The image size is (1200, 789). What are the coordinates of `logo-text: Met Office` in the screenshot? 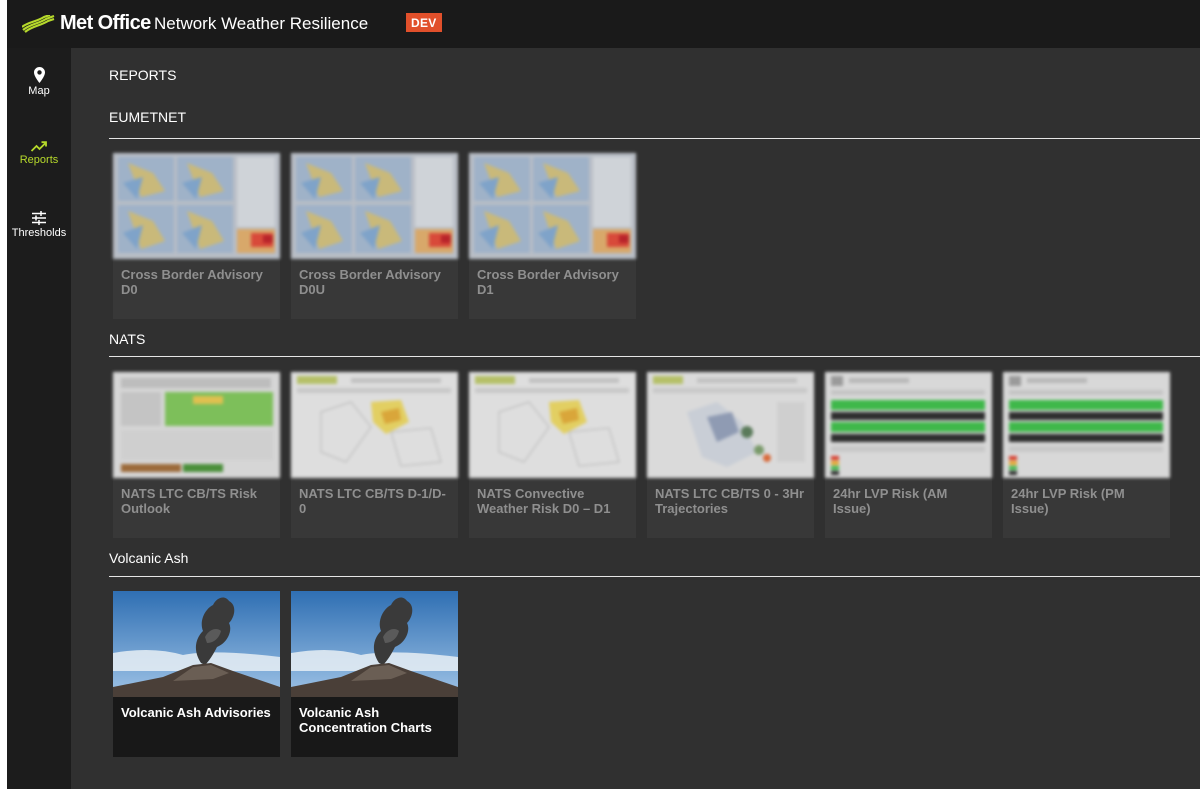 It's located at (105, 23).